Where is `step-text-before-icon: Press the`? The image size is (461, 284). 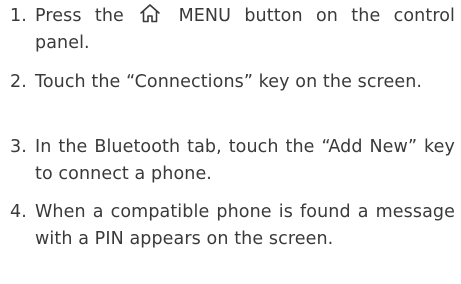 step-text-before-icon: Press the is located at coordinates (79, 16).